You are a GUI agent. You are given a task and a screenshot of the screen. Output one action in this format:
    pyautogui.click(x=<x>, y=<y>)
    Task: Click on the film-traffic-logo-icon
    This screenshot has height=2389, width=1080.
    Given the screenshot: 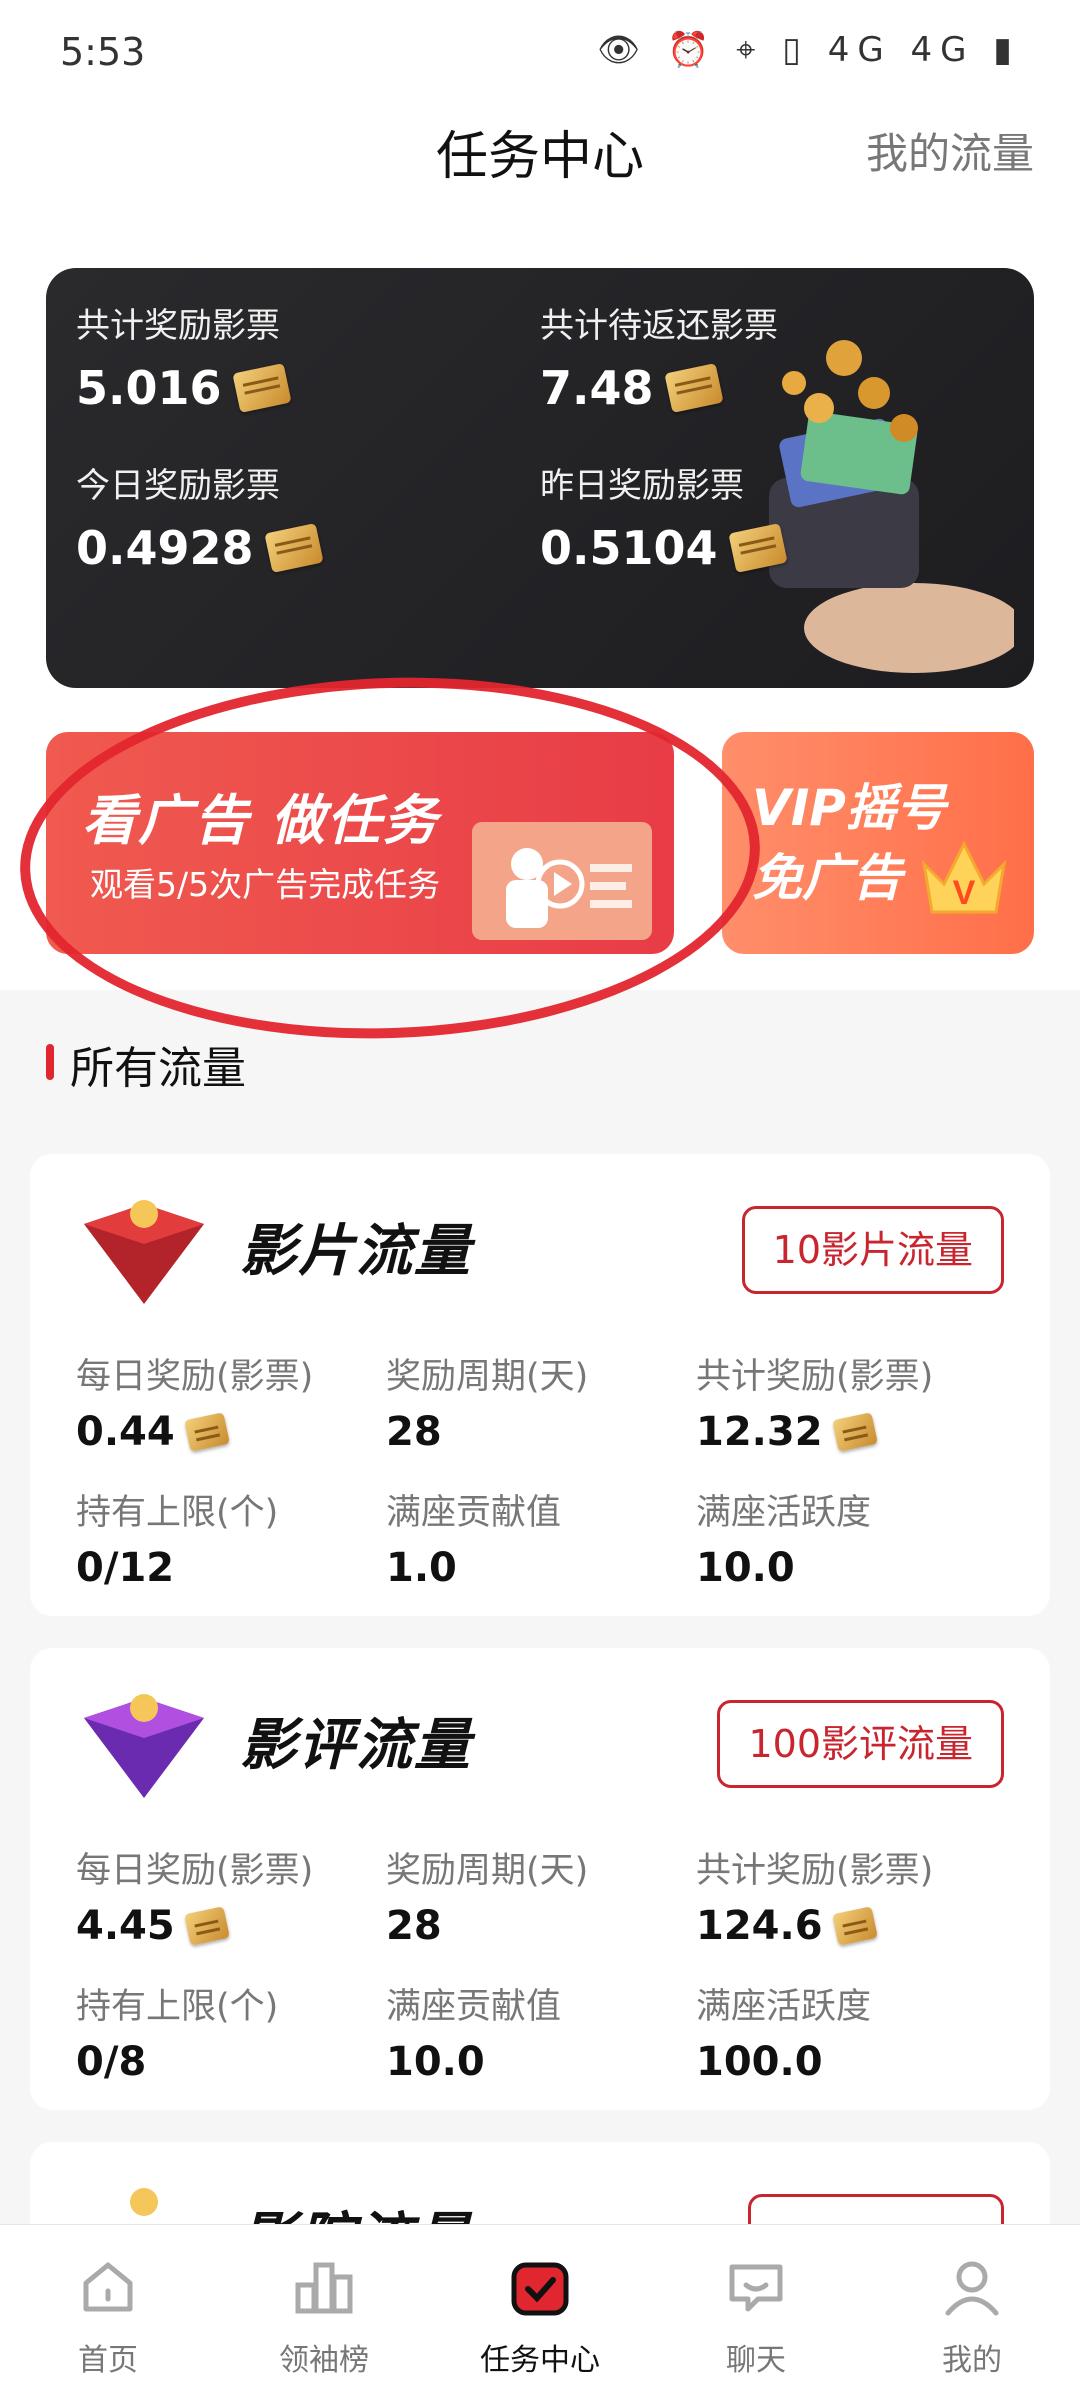 What is the action you would take?
    pyautogui.click(x=144, y=1252)
    